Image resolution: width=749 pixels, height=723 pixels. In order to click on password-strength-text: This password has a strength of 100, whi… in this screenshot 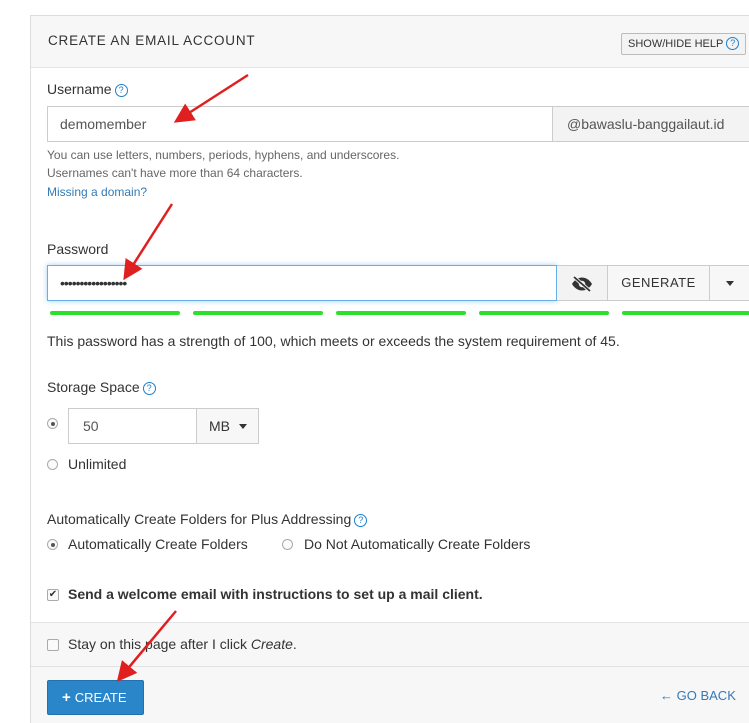, I will do `click(333, 341)`.